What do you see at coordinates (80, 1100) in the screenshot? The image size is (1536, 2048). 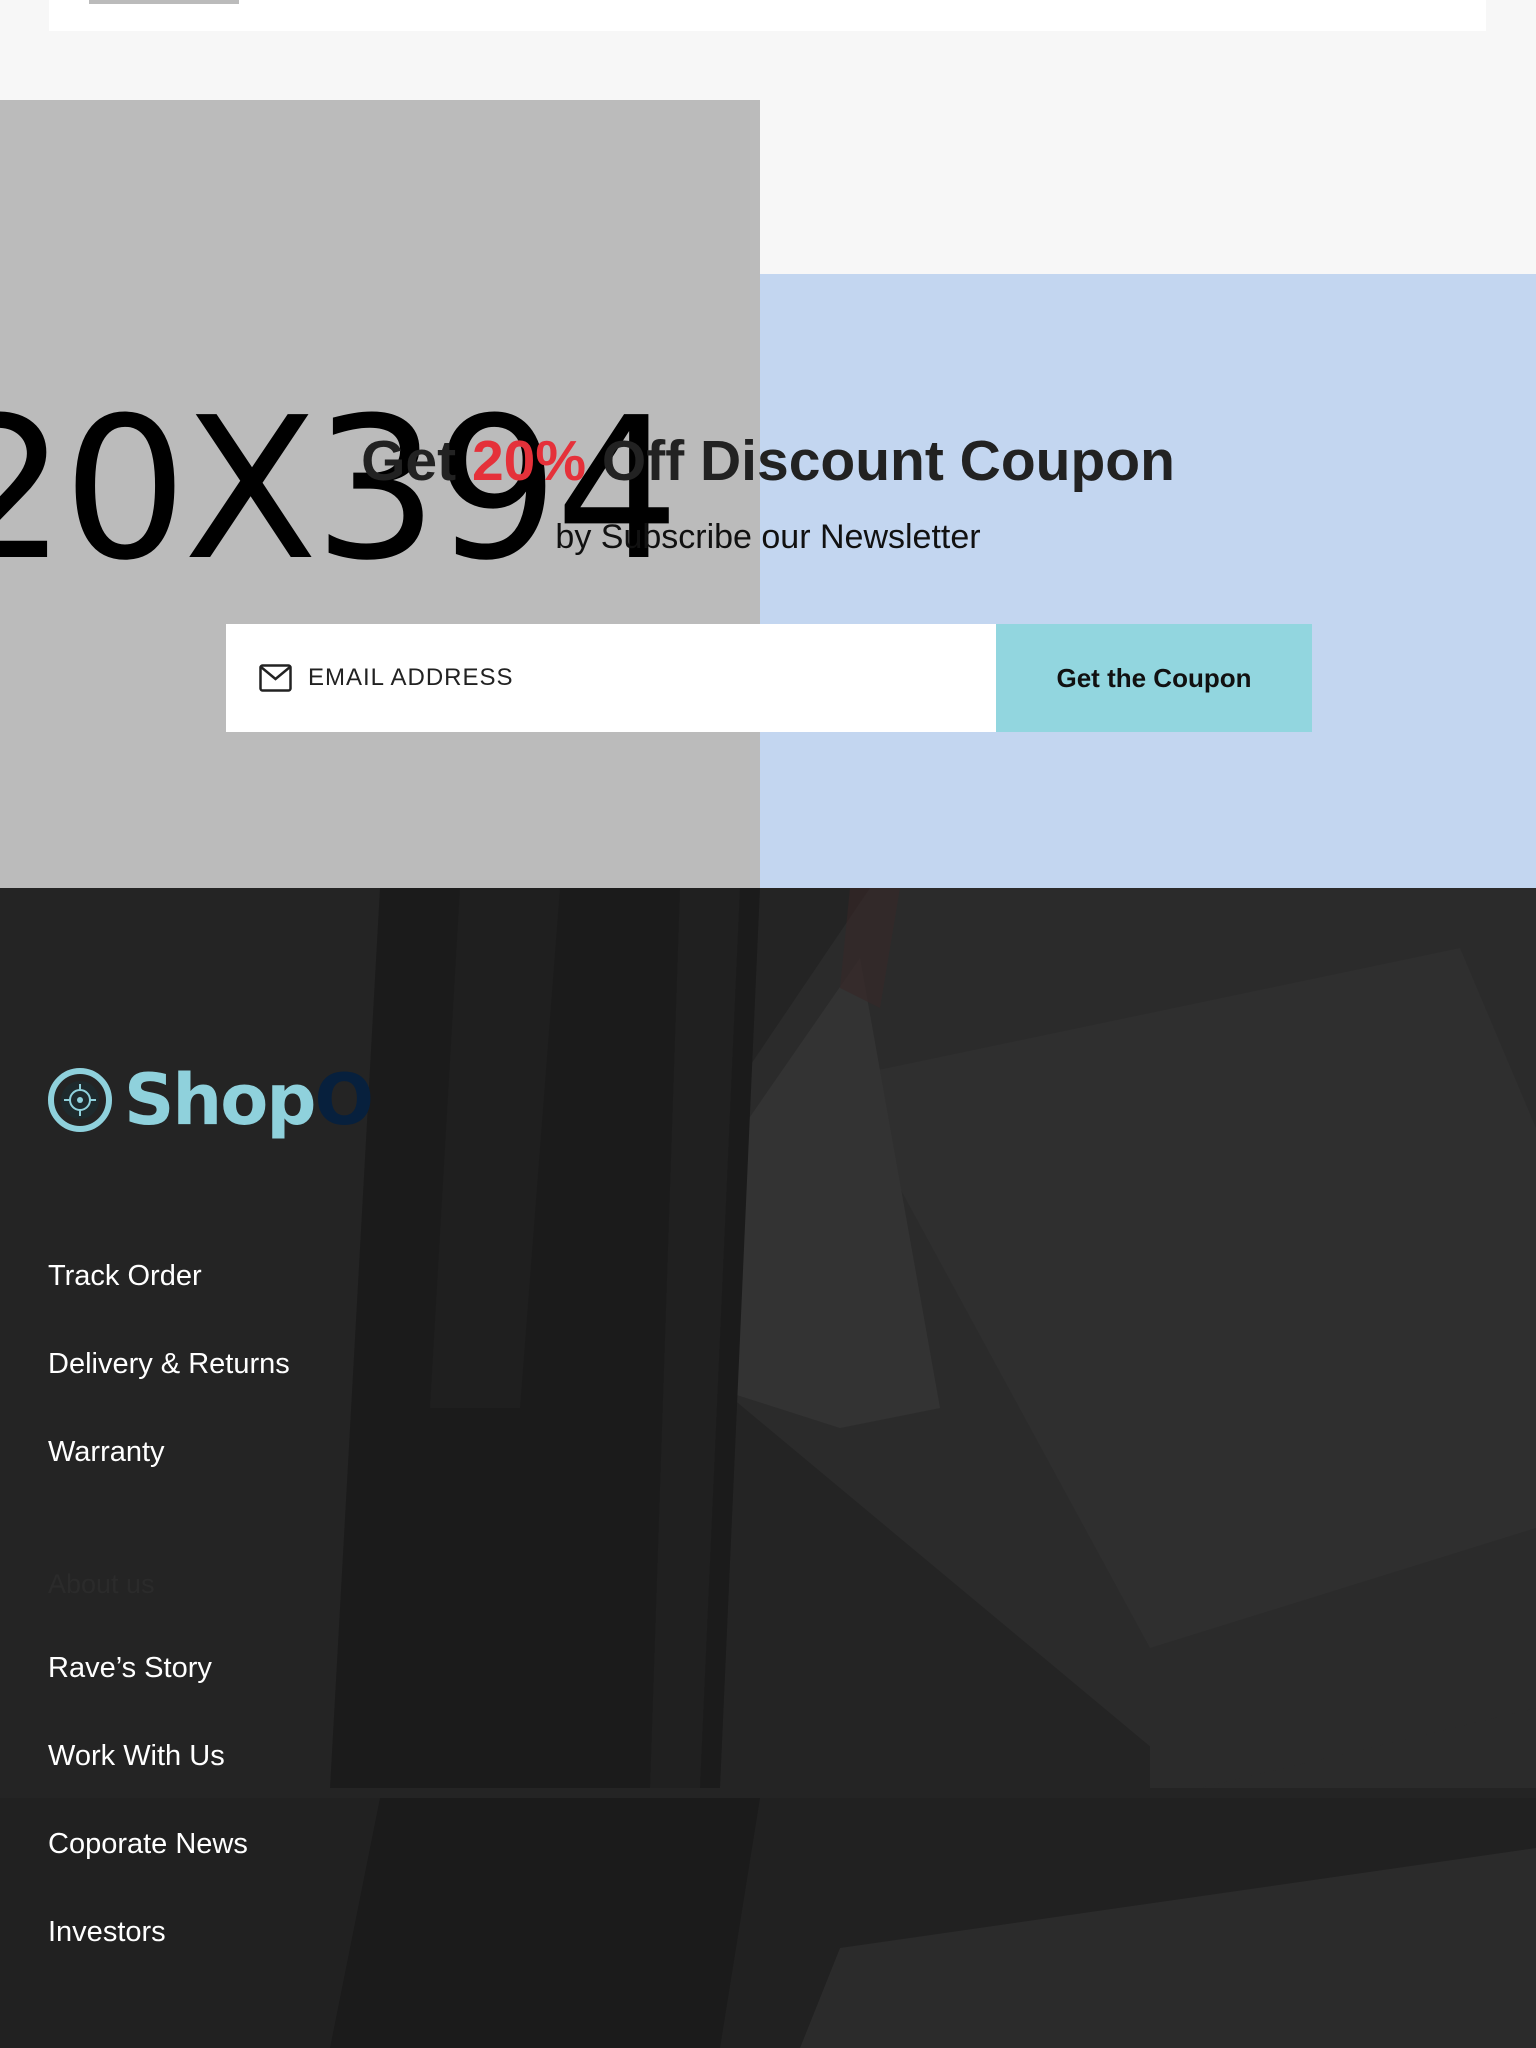 I see `target-icon` at bounding box center [80, 1100].